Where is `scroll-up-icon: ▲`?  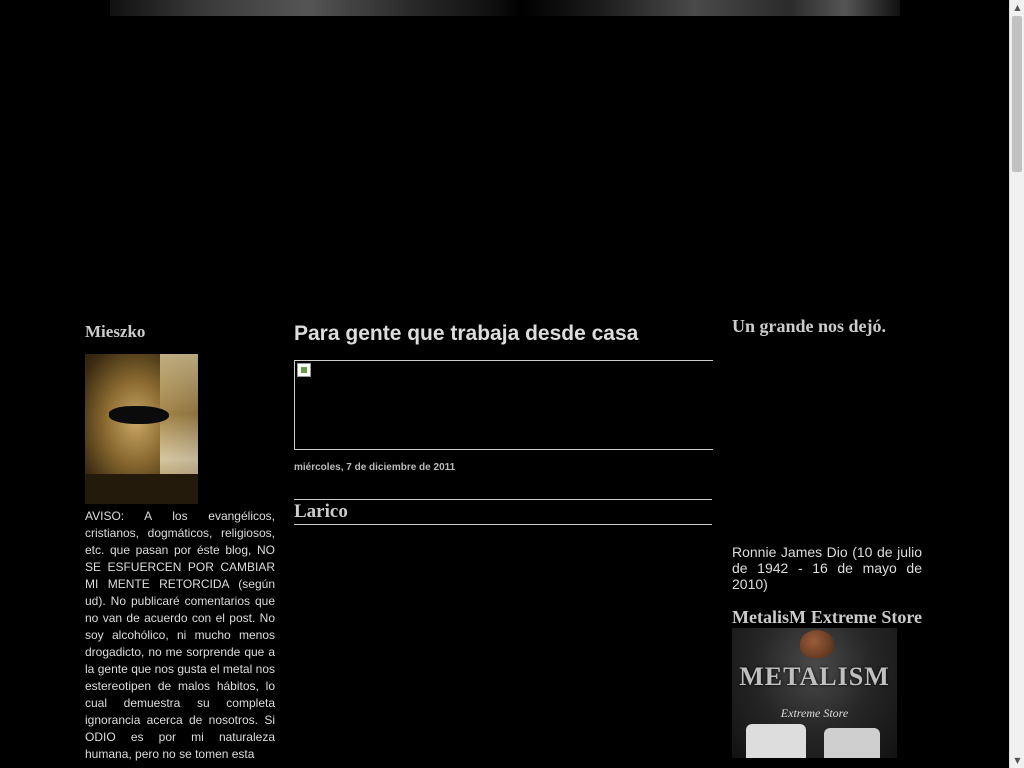 scroll-up-icon: ▲ is located at coordinates (1017, 7).